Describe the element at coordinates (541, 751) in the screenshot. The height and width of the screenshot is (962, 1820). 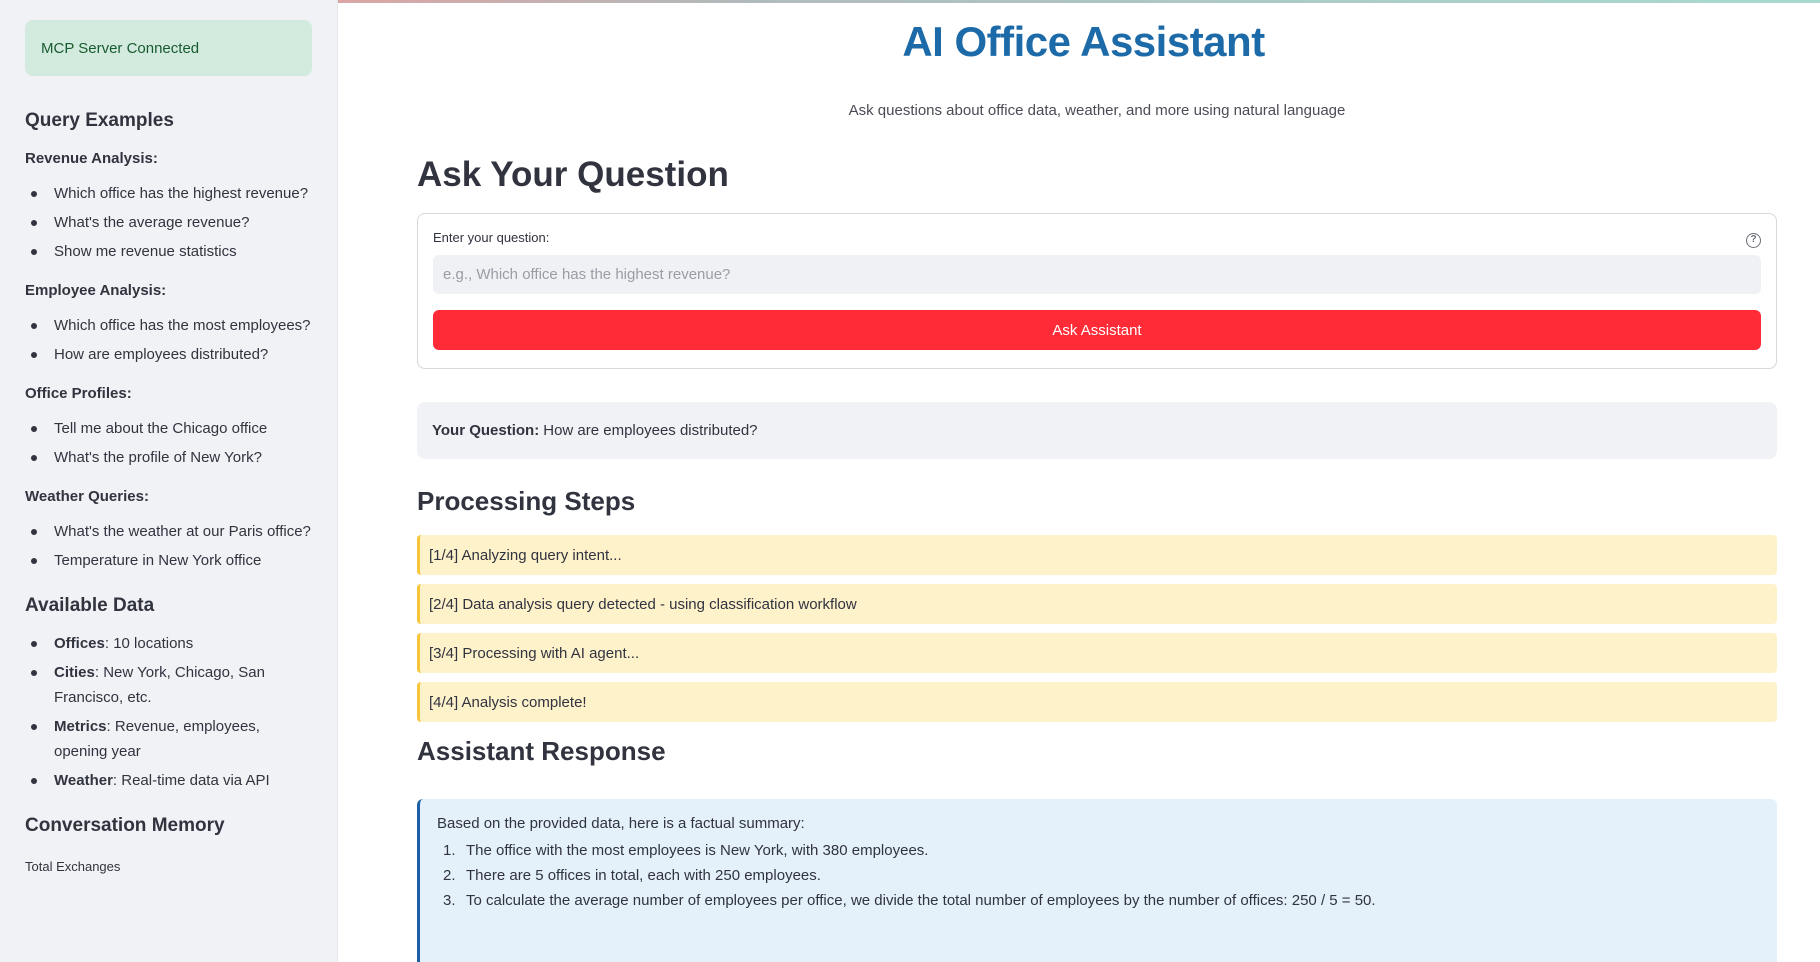
I see `assistant-response-title: Assistant Response` at that location.